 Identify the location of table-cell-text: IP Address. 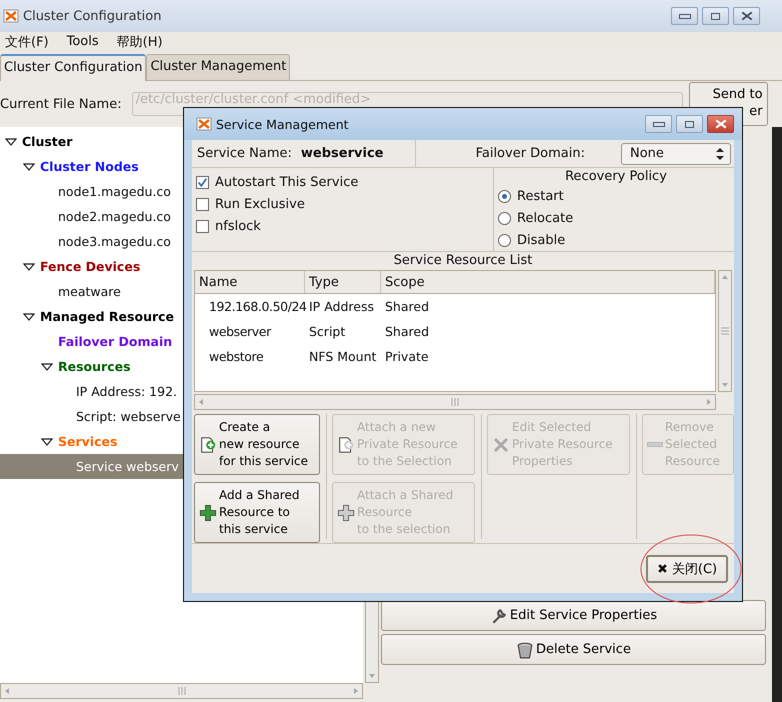
(341, 306).